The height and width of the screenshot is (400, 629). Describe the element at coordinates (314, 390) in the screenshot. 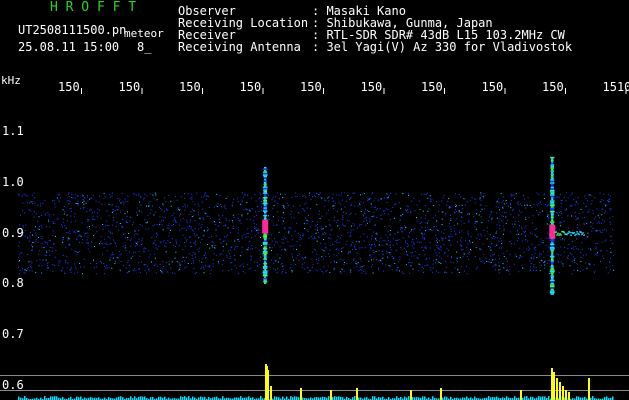

I see `reference-line` at that location.